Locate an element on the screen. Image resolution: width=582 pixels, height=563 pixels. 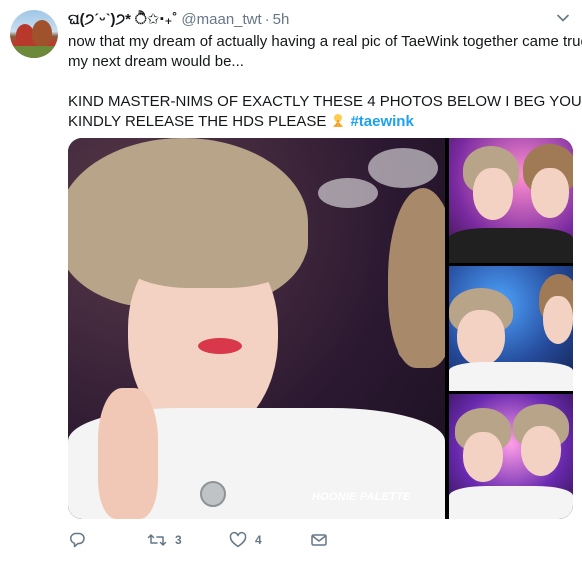
retweet-count: 3 is located at coordinates (178, 540).